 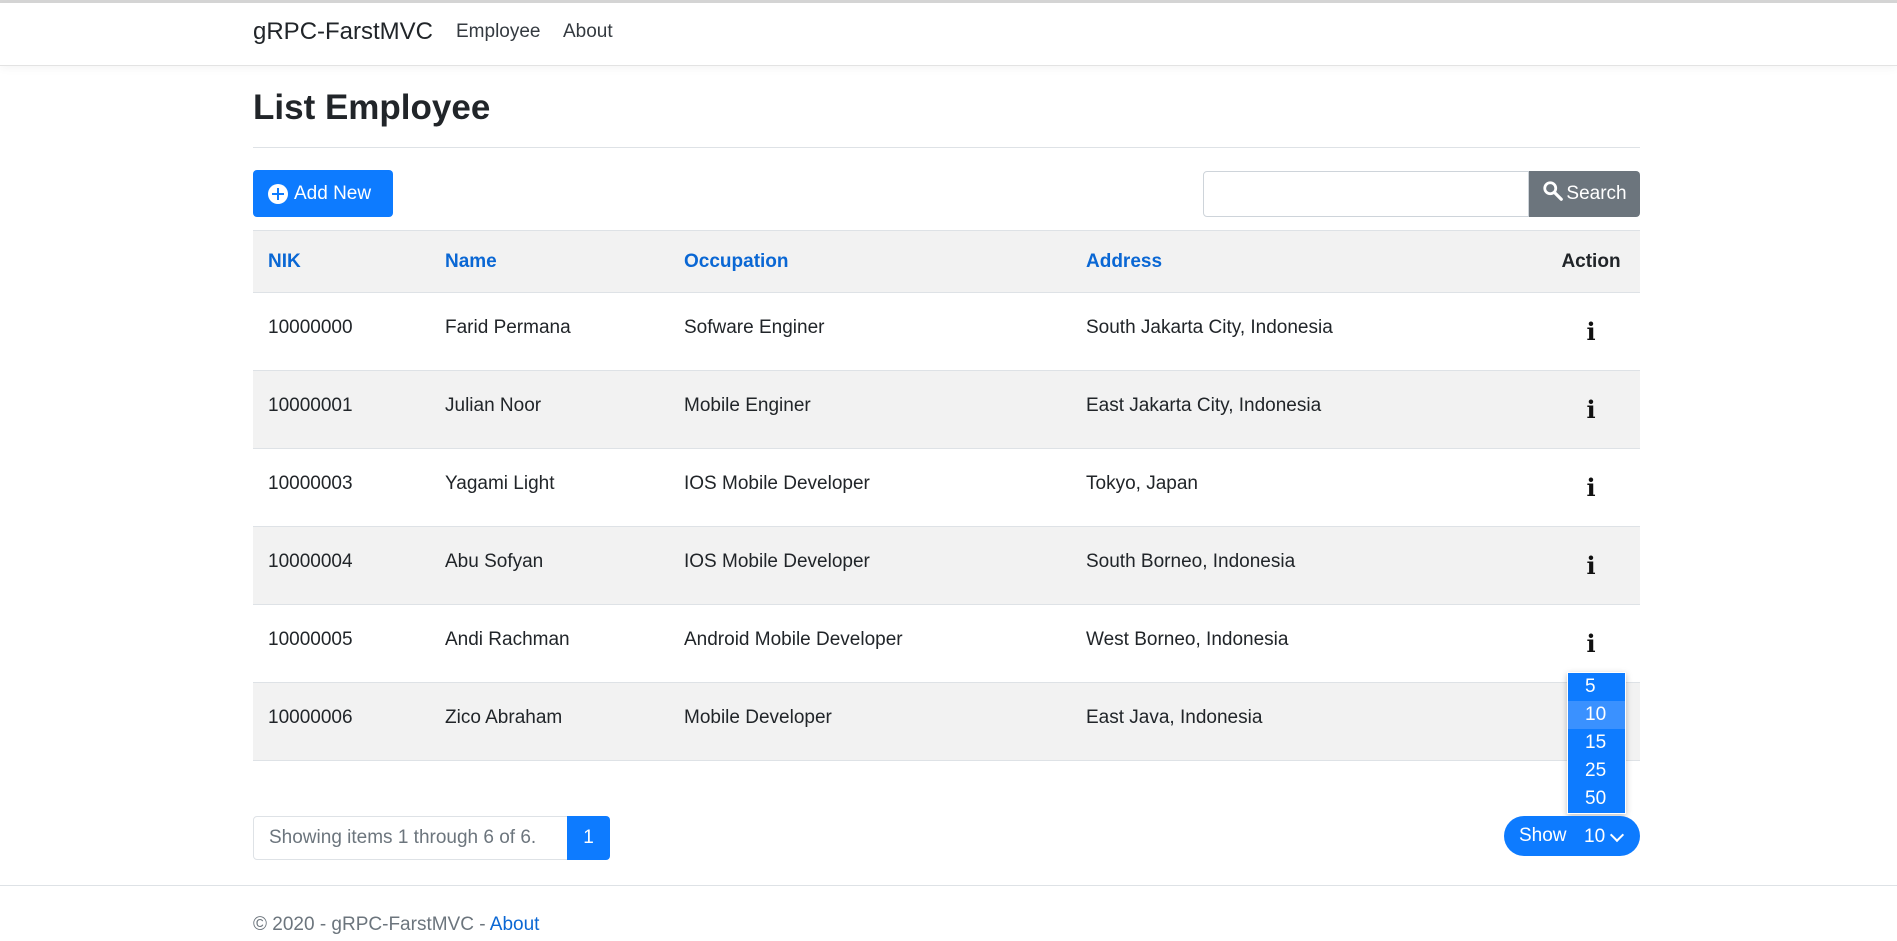 What do you see at coordinates (1591, 261) in the screenshot?
I see `column-header-action: Action` at bounding box center [1591, 261].